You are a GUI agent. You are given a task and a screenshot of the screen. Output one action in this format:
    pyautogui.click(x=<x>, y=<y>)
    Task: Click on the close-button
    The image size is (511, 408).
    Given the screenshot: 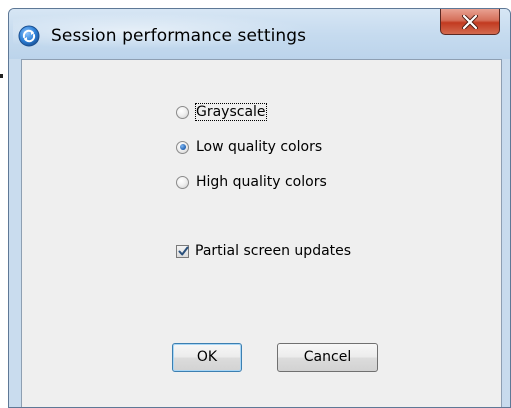 What is the action you would take?
    pyautogui.click(x=470, y=22)
    